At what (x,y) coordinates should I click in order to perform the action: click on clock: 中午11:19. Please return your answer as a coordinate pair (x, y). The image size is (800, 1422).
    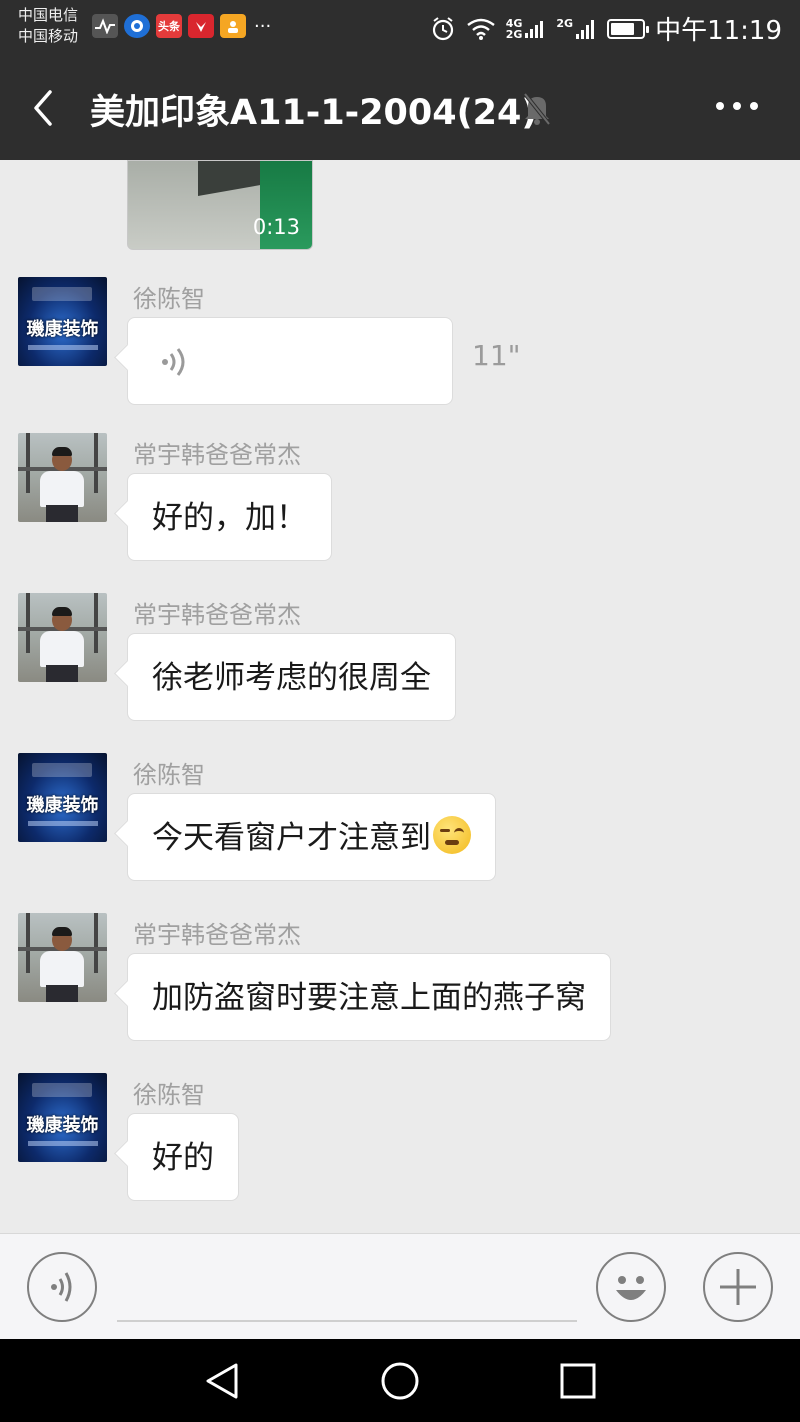
    Looking at the image, I should click on (718, 31).